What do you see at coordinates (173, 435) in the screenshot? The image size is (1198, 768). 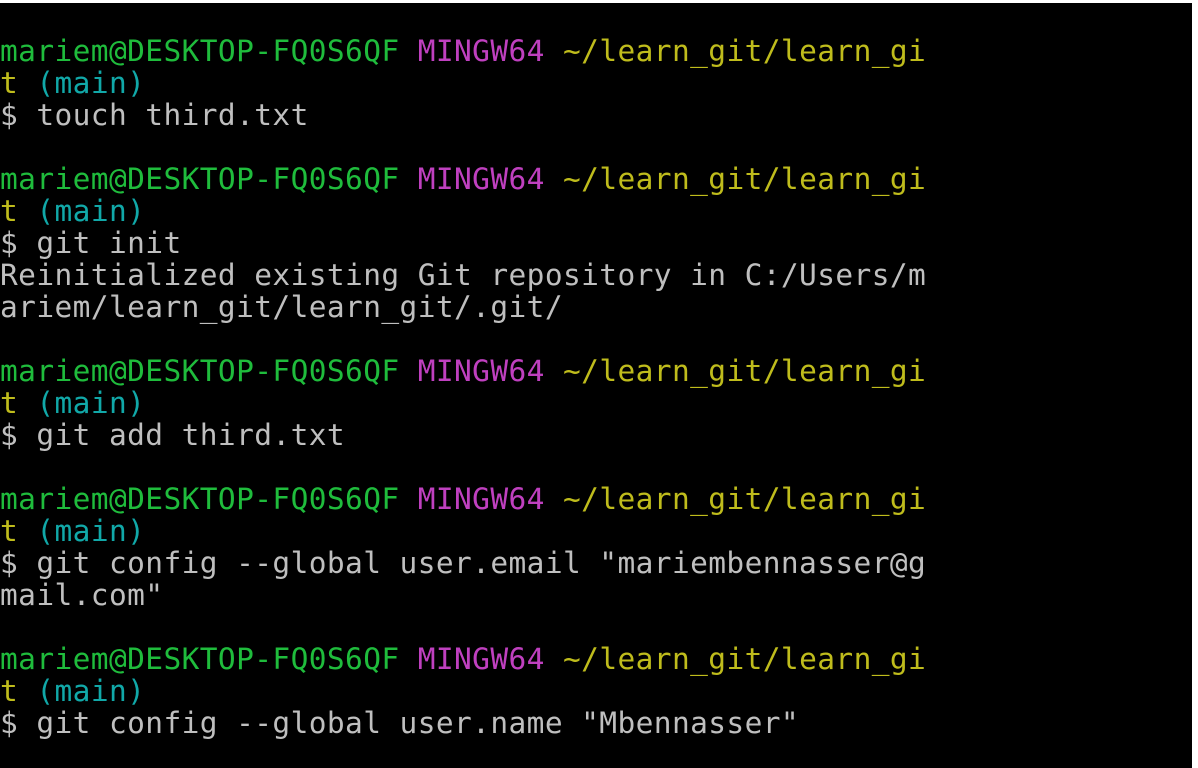 I see `command-line: $ git add third.txt` at bounding box center [173, 435].